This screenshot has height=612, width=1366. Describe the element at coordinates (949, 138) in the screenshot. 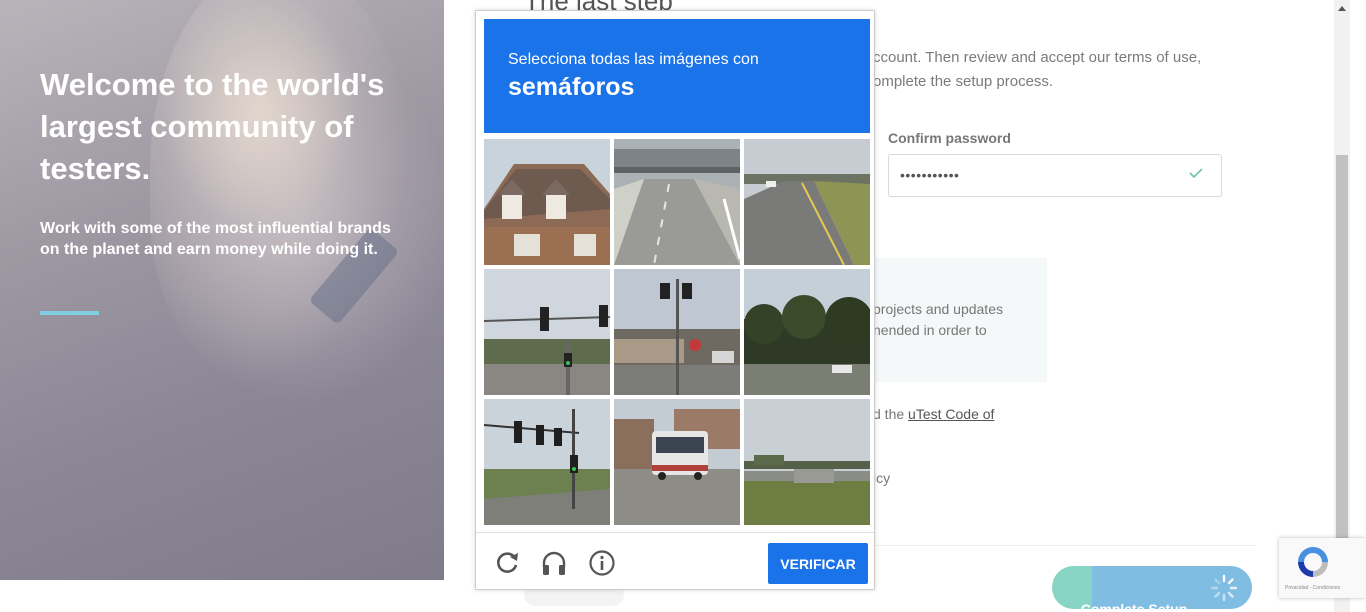

I see `confirm-password-label: Confirm password` at that location.